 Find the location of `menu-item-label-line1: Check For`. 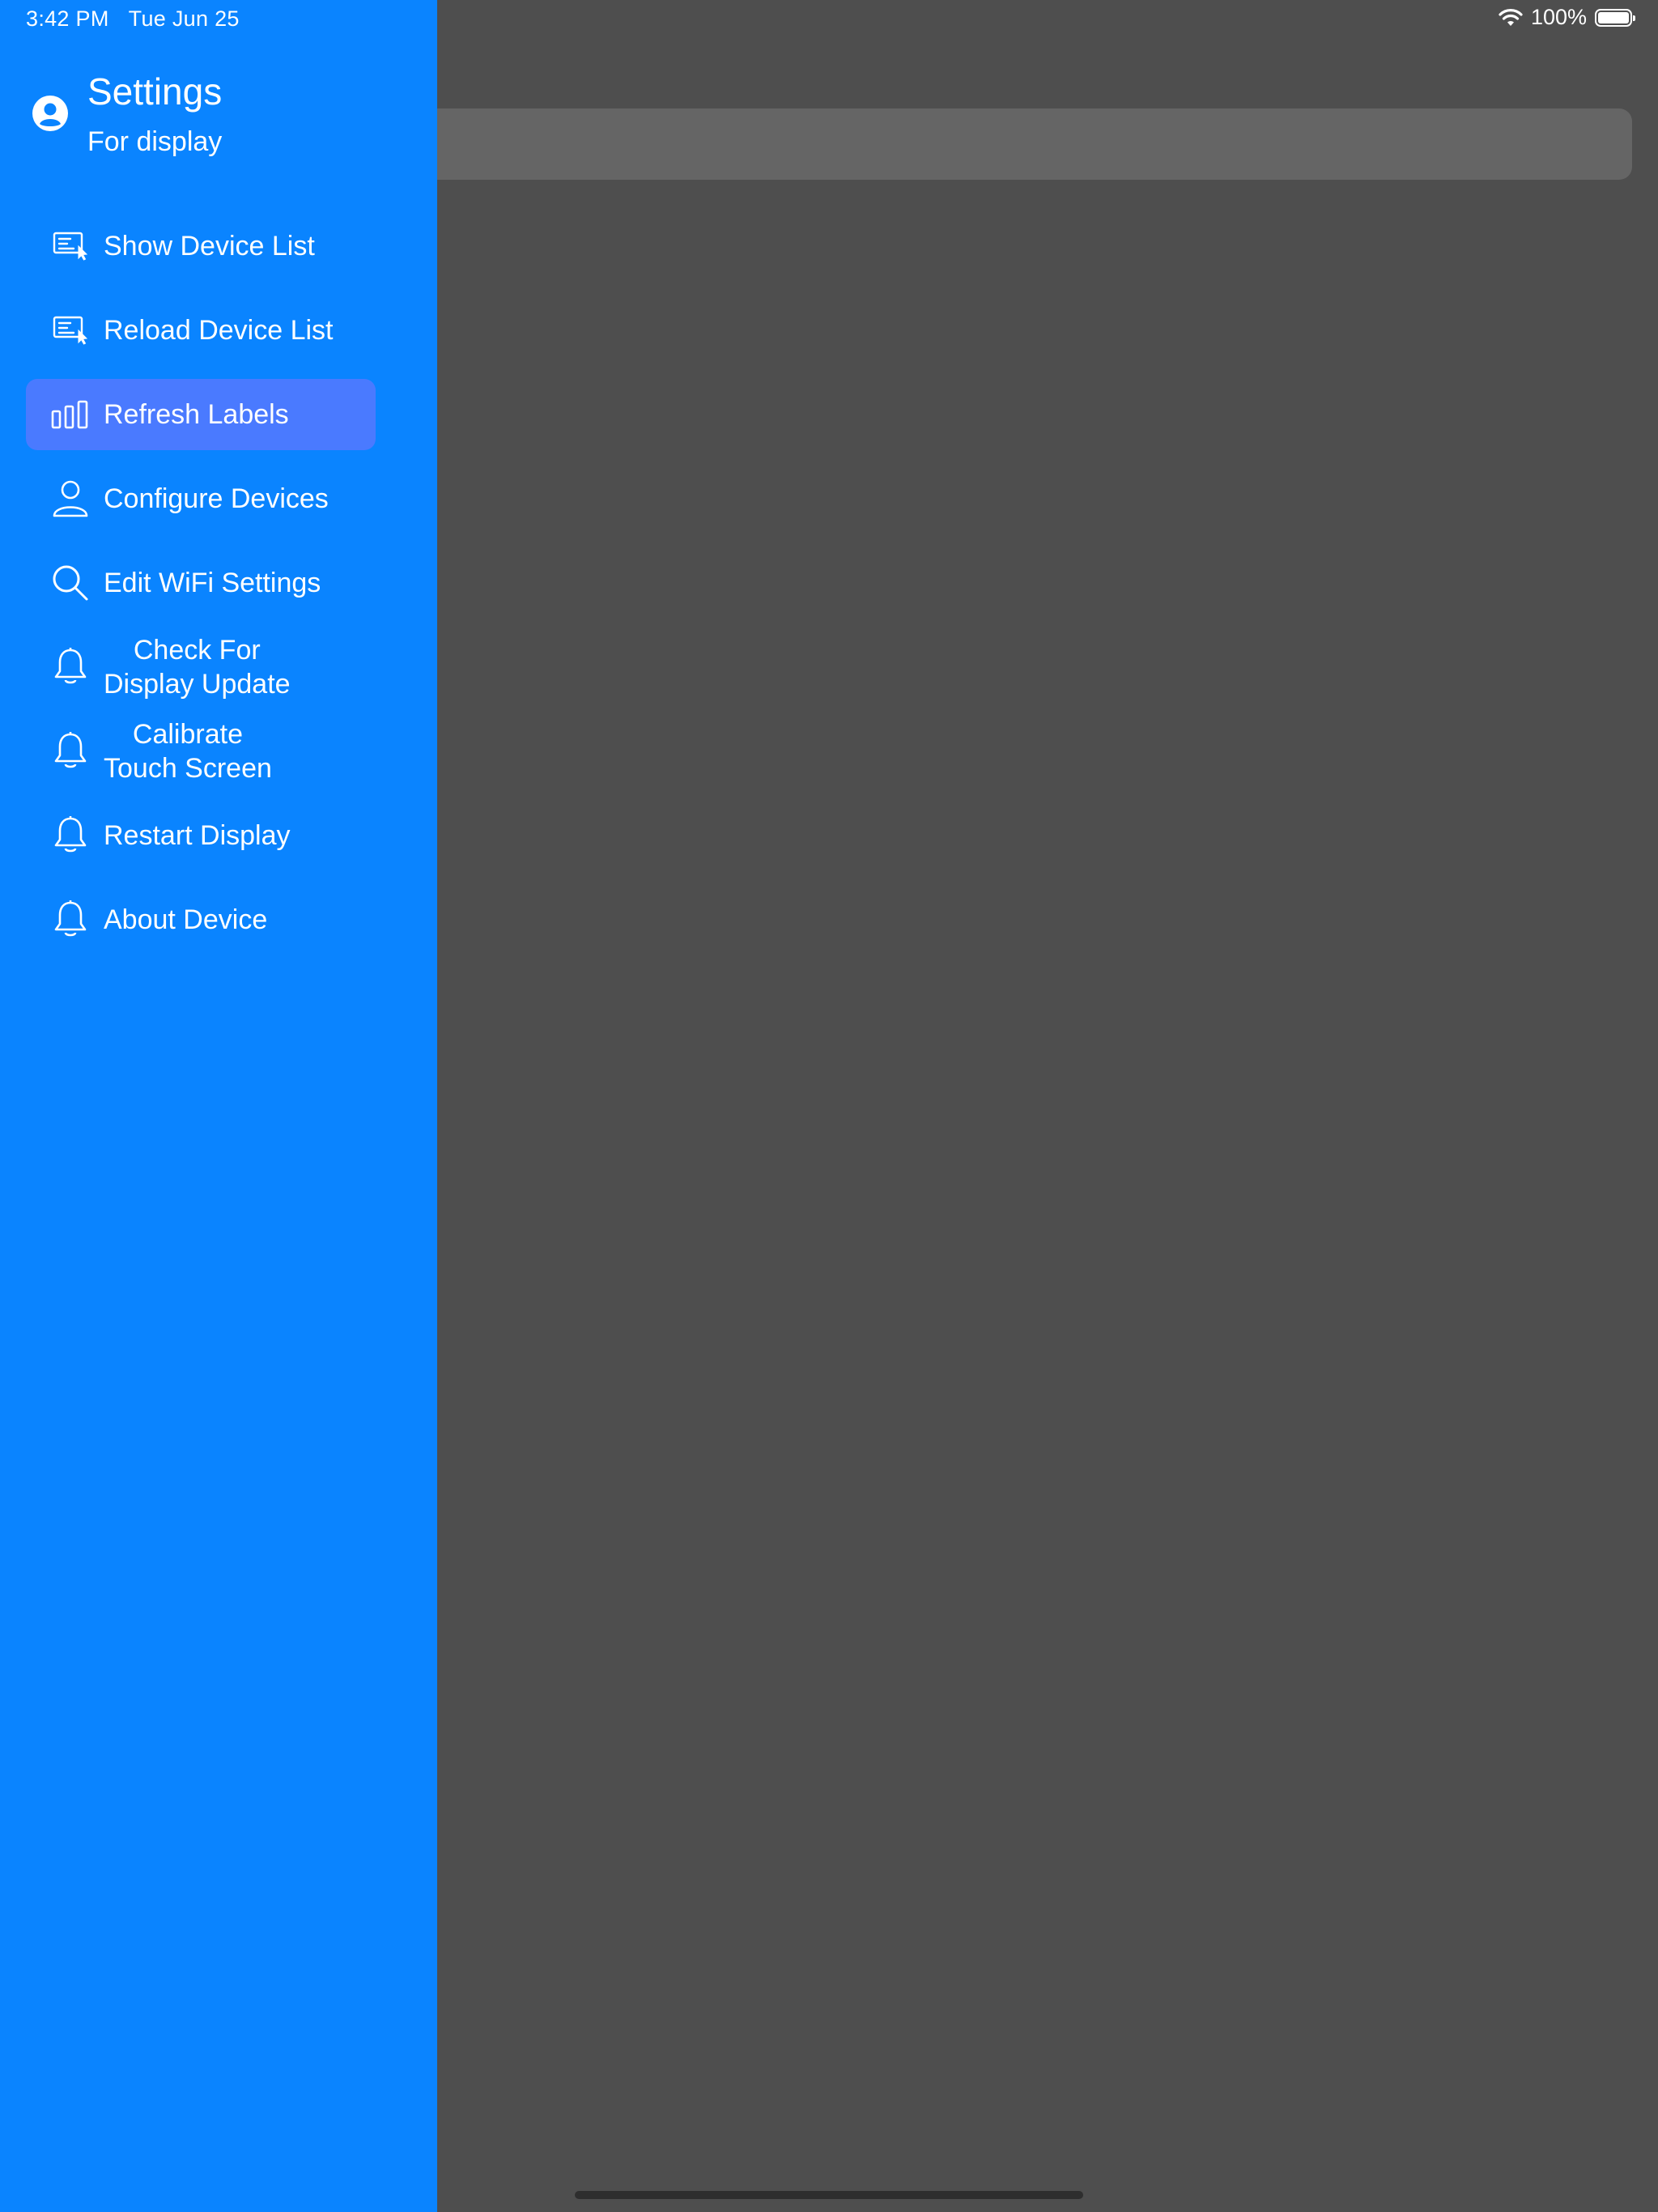

menu-item-label-line1: Check For is located at coordinates (197, 651).